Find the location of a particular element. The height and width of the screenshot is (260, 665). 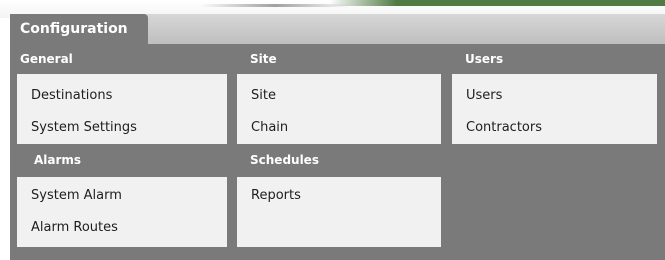

section-title-alarms: Alarms is located at coordinates (58, 160).